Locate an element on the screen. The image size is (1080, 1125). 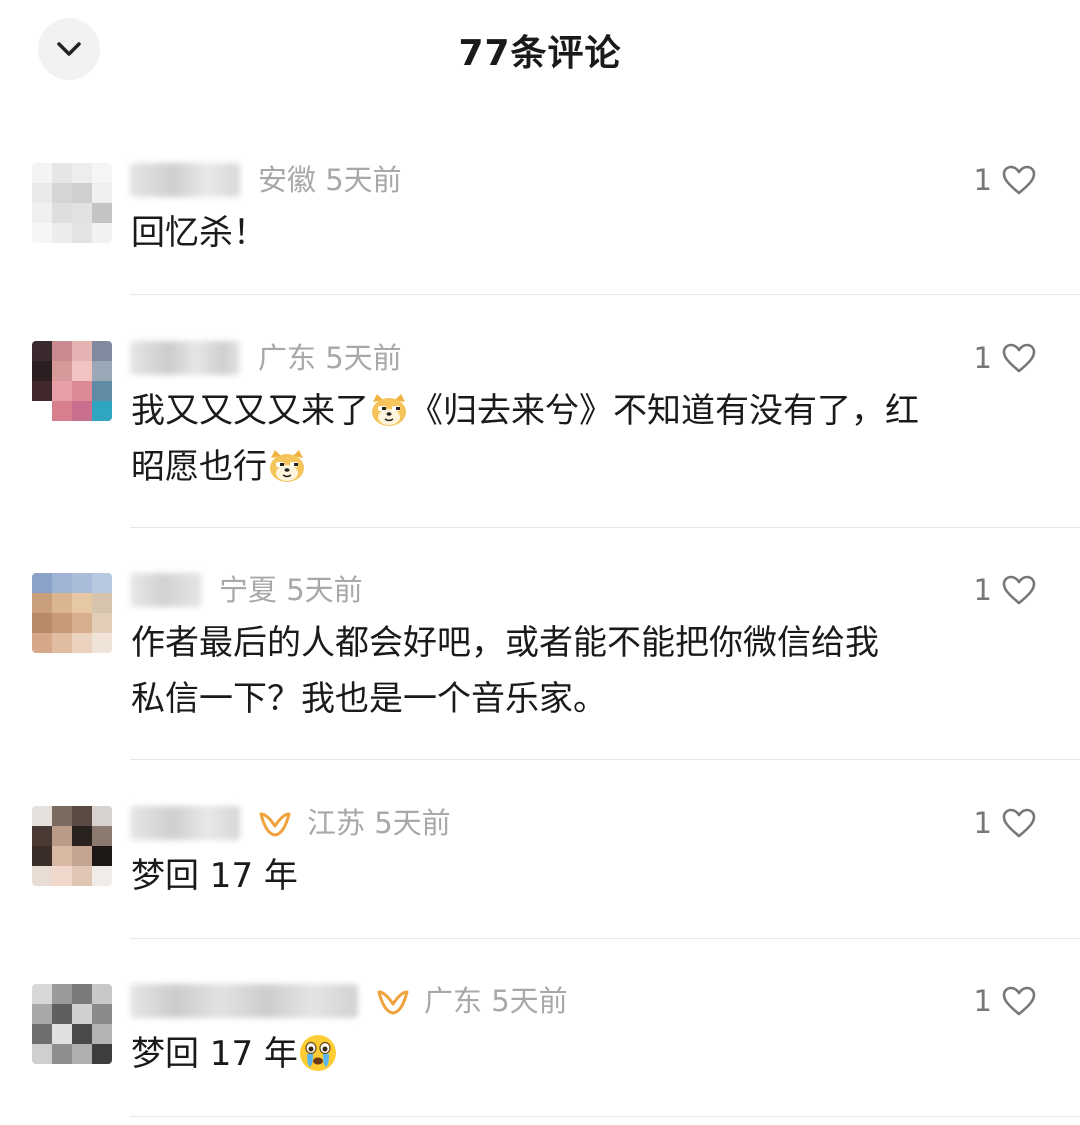
crying-face-emoji-icon is located at coordinates (317, 1053).